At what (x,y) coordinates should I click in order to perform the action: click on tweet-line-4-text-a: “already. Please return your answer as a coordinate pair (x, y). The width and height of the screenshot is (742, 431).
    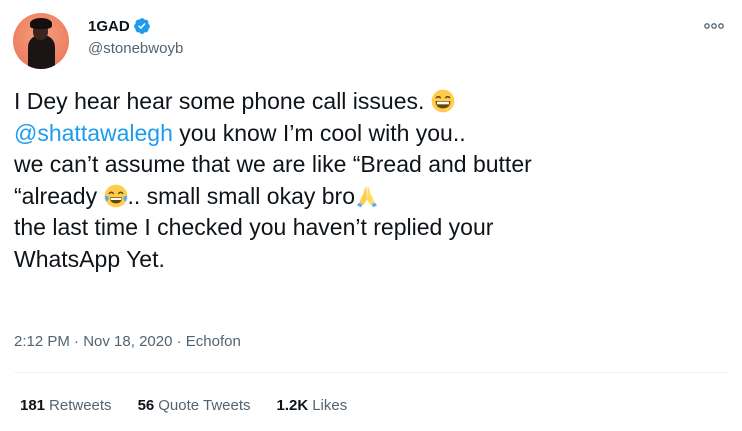
    Looking at the image, I should click on (56, 195).